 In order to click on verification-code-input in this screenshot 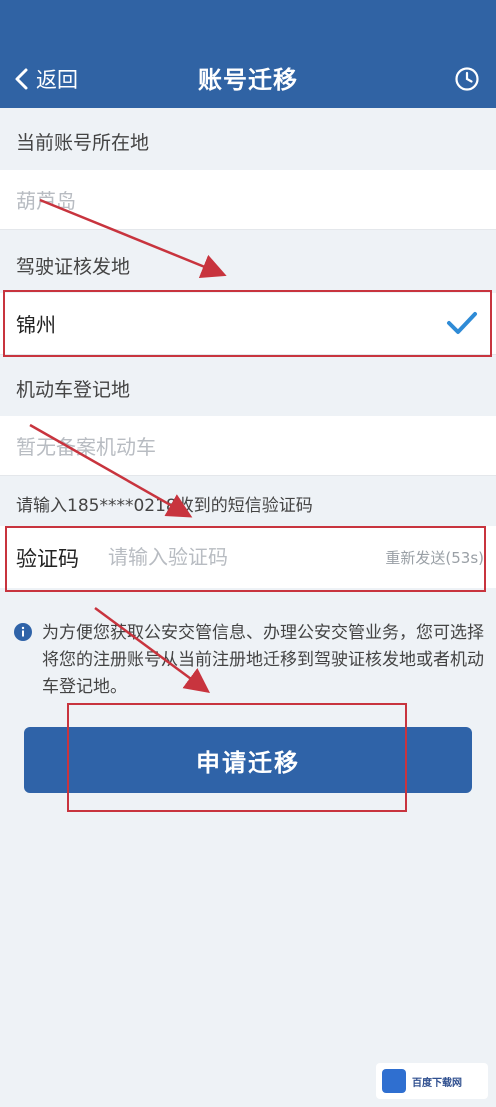, I will do `click(233, 557)`.